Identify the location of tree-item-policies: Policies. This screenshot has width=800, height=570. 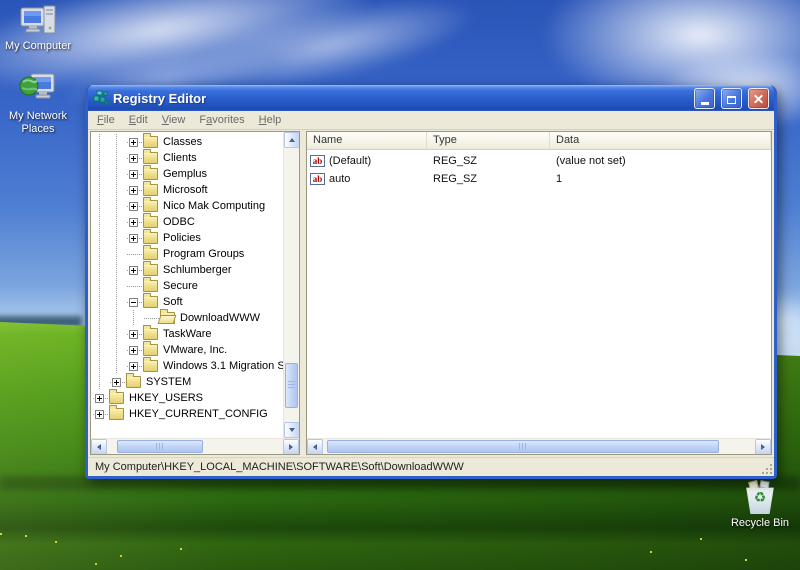
(187, 237).